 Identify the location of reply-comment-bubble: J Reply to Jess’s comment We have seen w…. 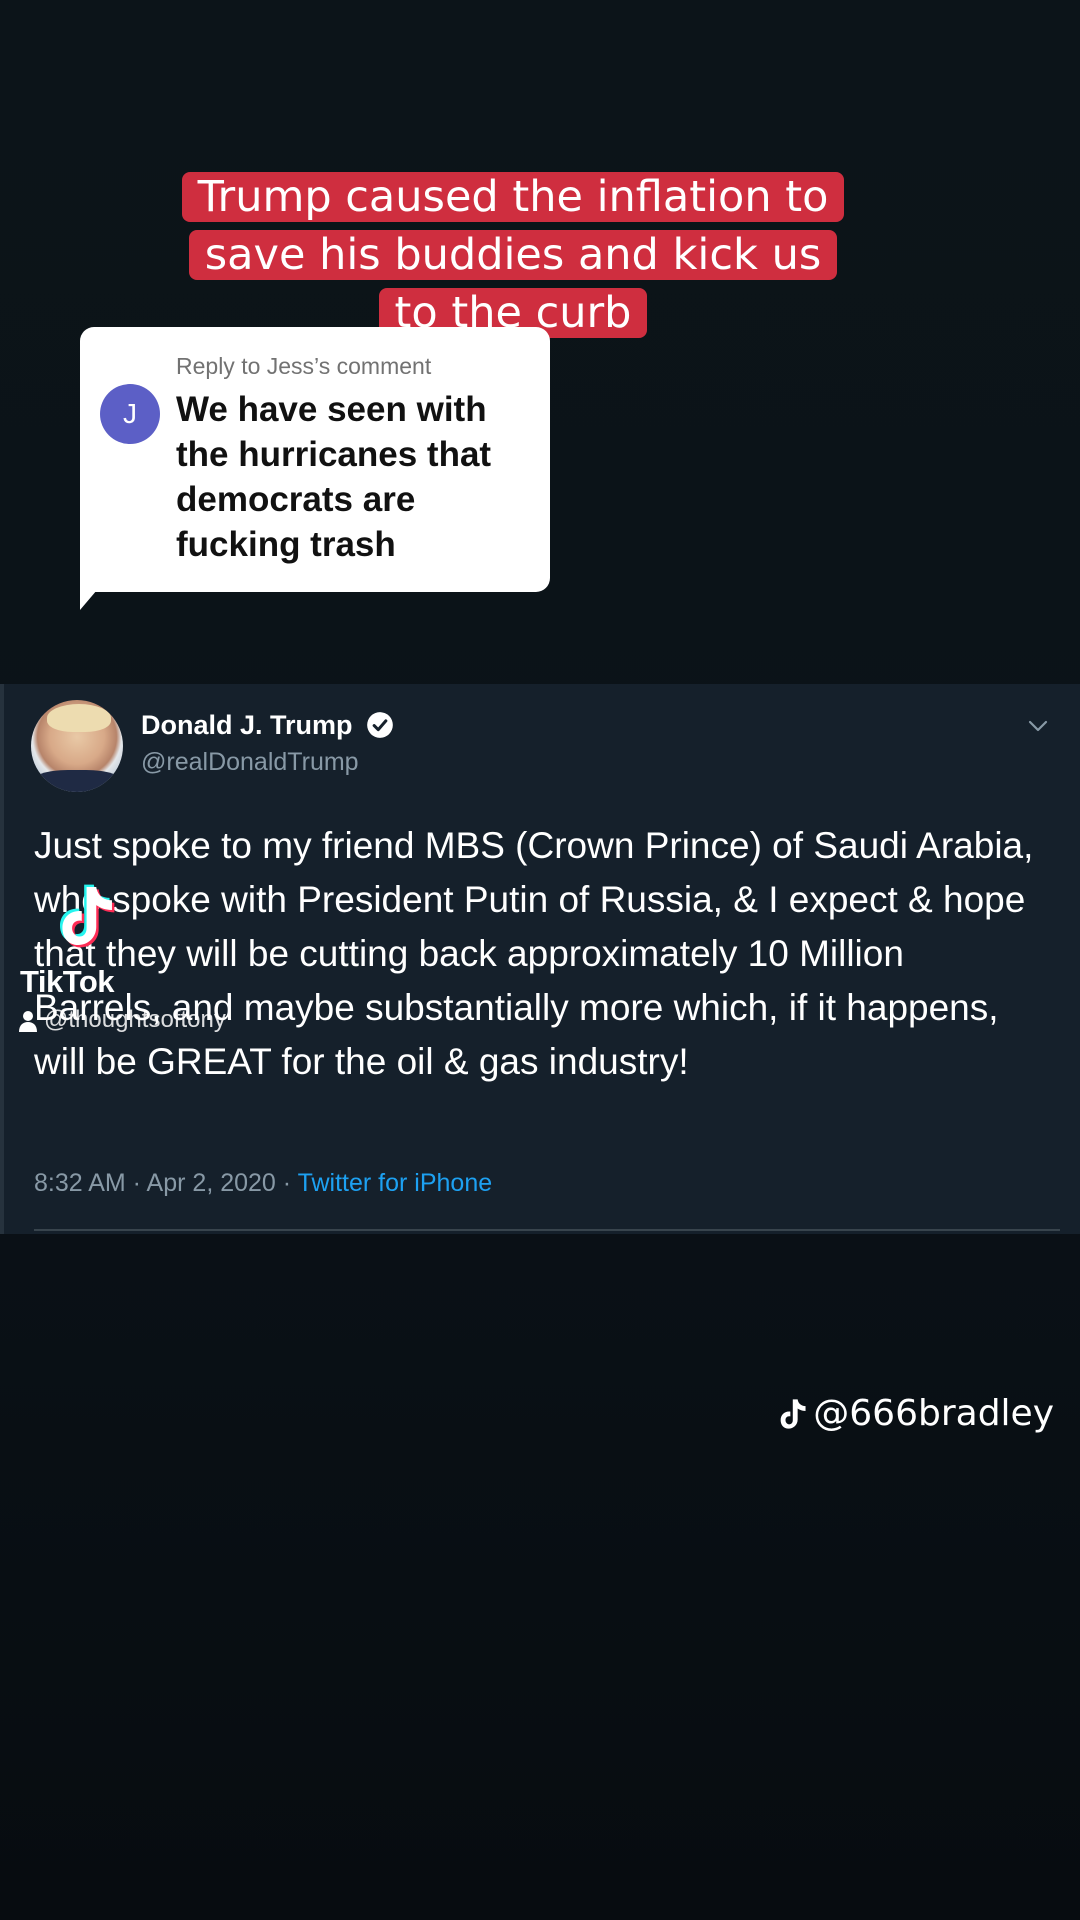
(315, 459).